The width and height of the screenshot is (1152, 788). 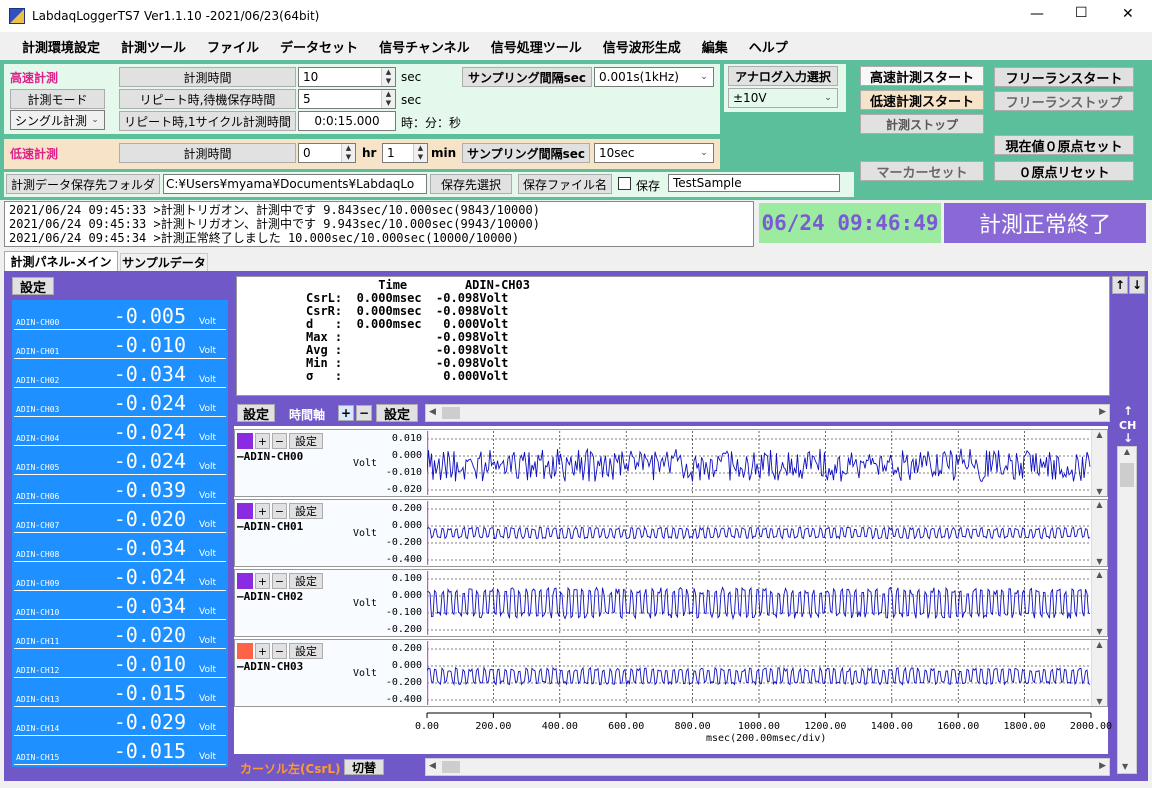 I want to click on scroll-thumb, so click(x=451, y=767).